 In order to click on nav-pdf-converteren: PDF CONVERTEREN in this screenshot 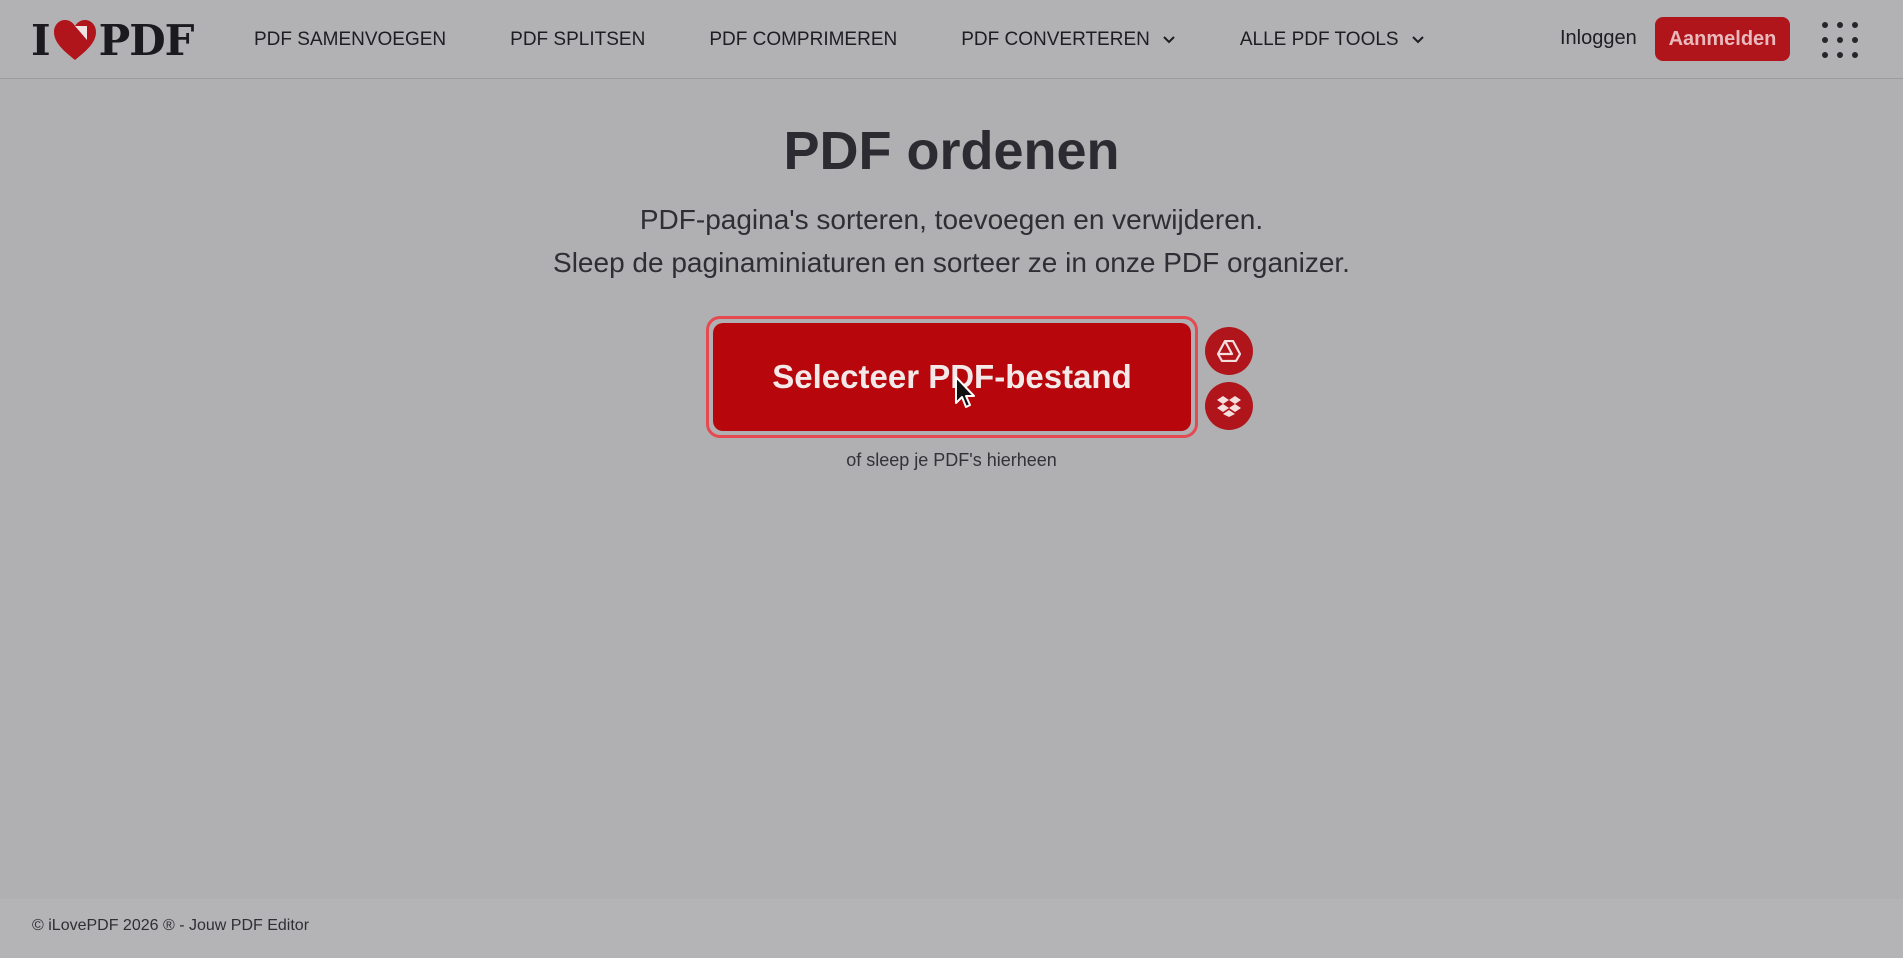, I will do `click(1068, 40)`.